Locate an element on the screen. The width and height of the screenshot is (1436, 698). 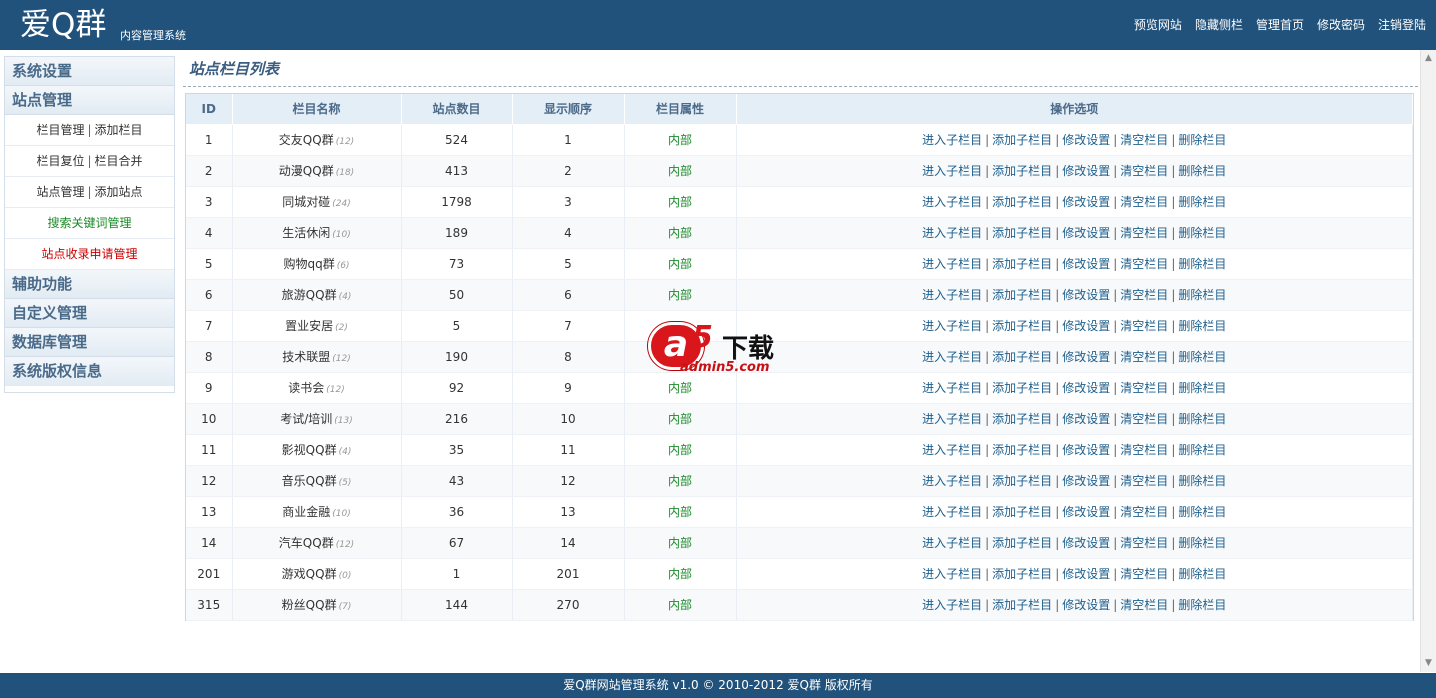
link-category-manage: 栏目管理 is located at coordinates (60, 130).